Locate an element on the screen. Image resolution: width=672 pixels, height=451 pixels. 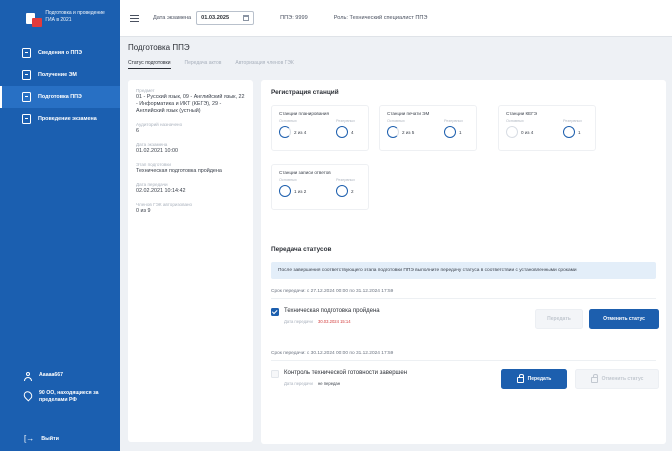
sidebar-item-exam: Проведение экзамена is located at coordinates (60, 119).